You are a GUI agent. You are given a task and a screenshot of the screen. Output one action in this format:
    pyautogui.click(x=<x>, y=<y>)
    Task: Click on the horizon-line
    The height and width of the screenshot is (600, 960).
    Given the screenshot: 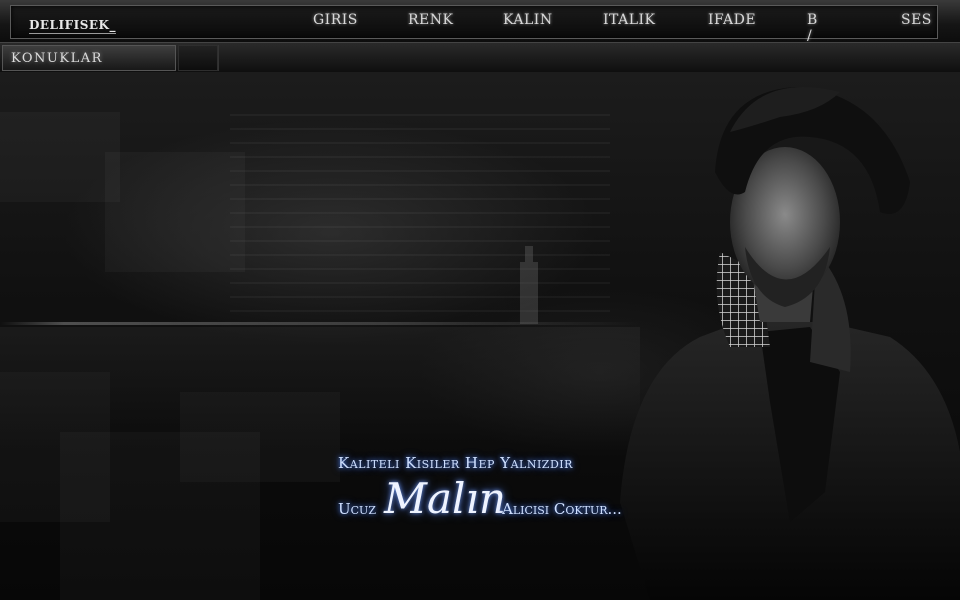 What is the action you would take?
    pyautogui.click(x=320, y=323)
    